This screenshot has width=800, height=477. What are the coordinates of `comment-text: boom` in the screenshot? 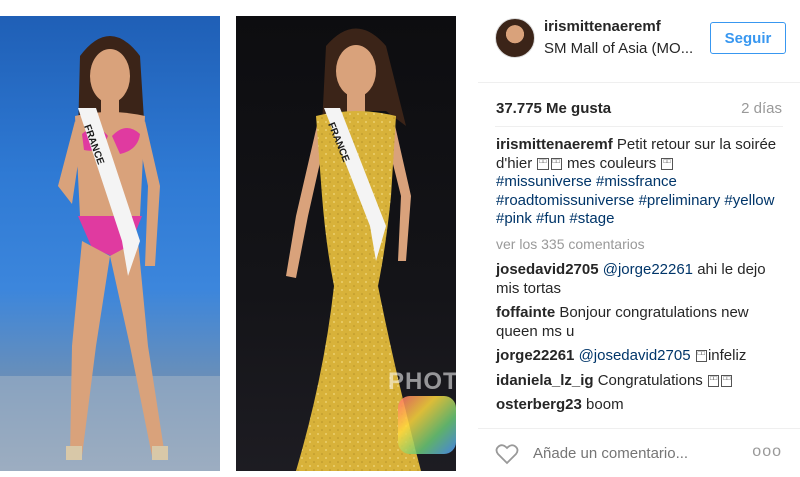 It's located at (602, 404).